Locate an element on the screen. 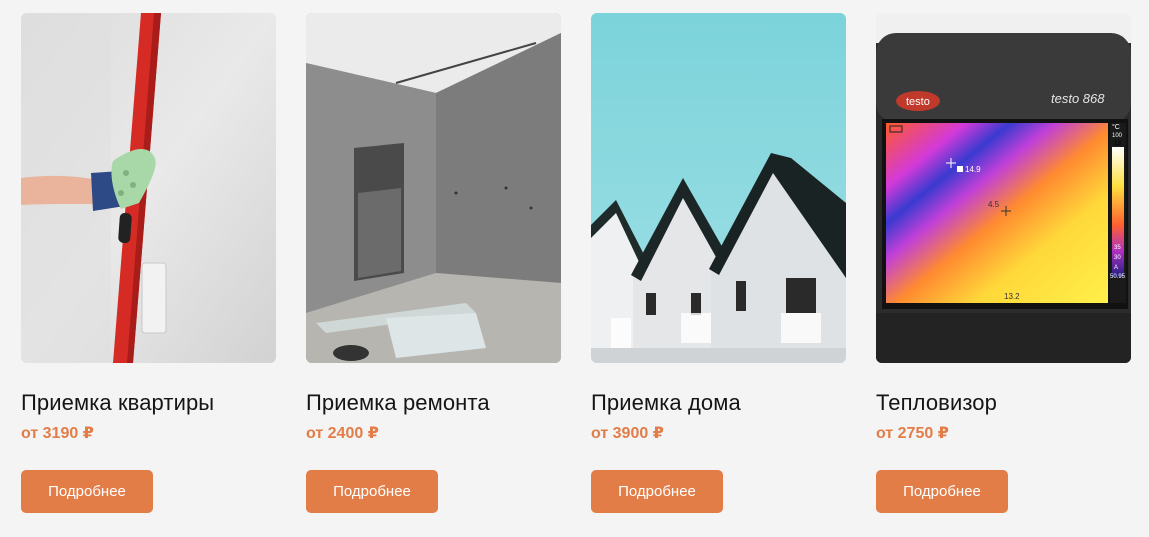 The image size is (1149, 537). svg-text: 100 is located at coordinates (1117, 136).